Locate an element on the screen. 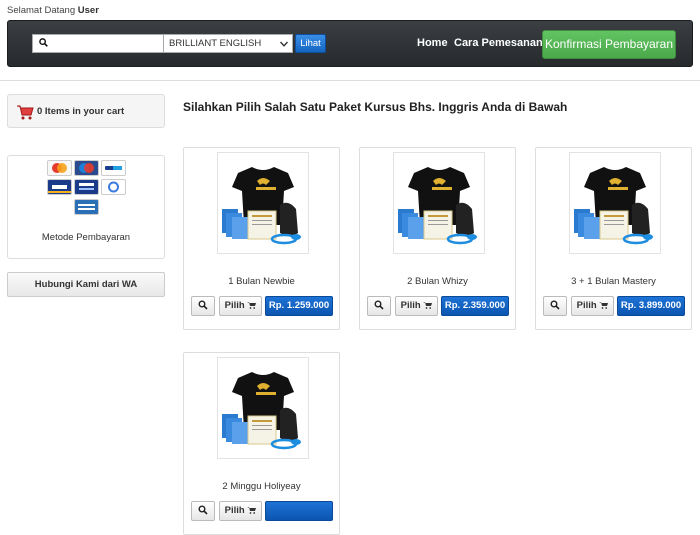 This screenshot has height=535, width=700. product-name: 2 Minggu Holiyeay is located at coordinates (261, 486).